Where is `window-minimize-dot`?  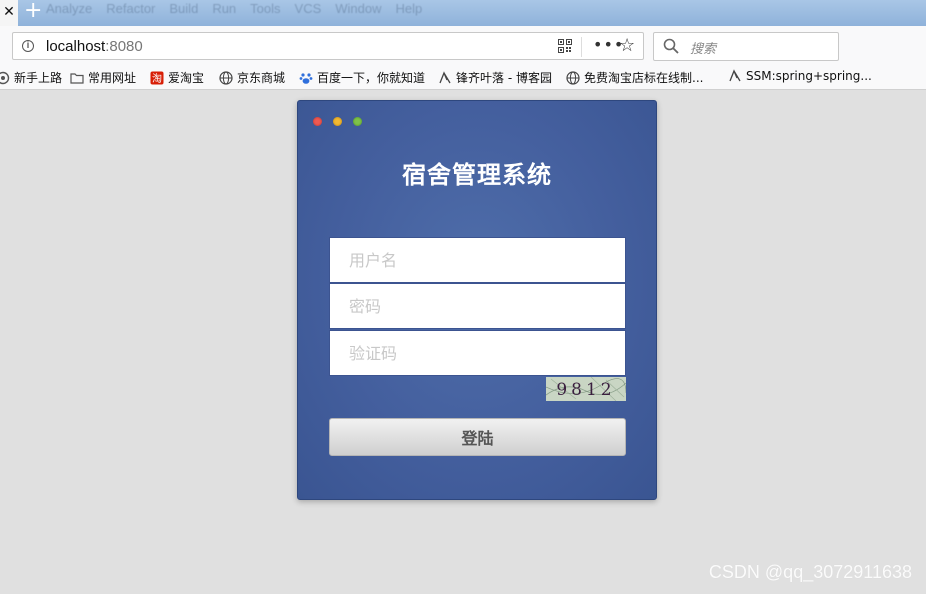 window-minimize-dot is located at coordinates (337, 121).